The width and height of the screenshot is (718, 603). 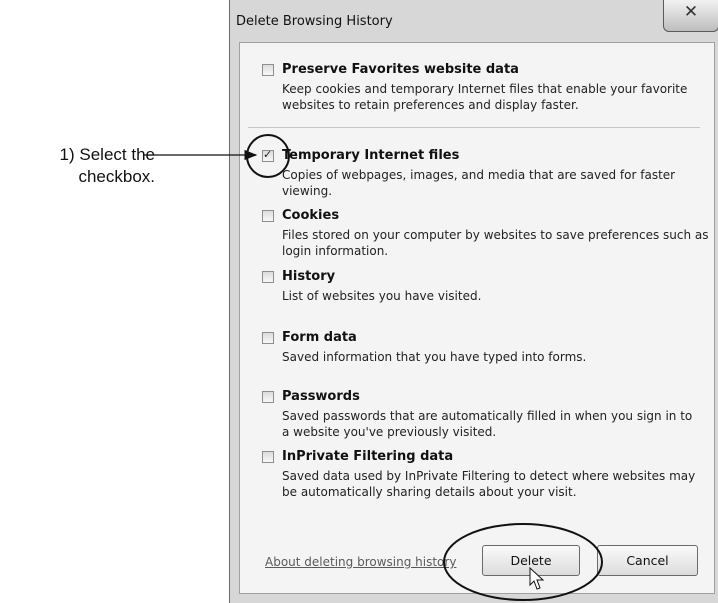 I want to click on mouse-pointer-icon, so click(x=537, y=578).